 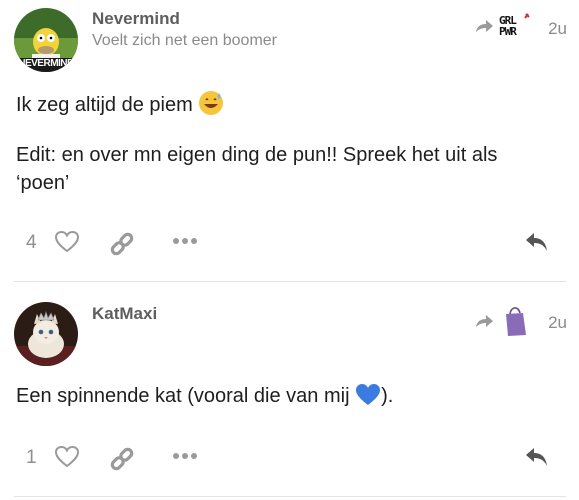 What do you see at coordinates (508, 26) in the screenshot?
I see `flair-label: GRL PWR` at bounding box center [508, 26].